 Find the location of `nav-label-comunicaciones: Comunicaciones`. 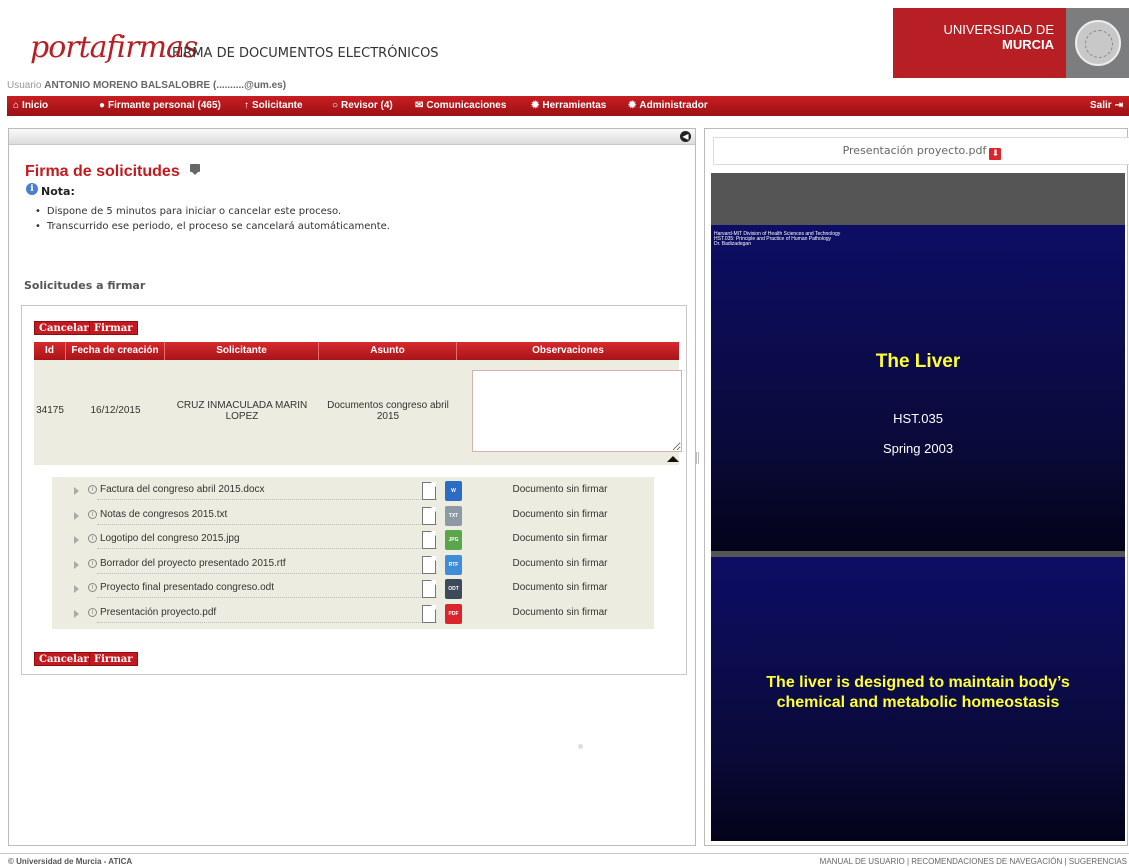

nav-label-comunicaciones: Comunicaciones is located at coordinates (466, 105).